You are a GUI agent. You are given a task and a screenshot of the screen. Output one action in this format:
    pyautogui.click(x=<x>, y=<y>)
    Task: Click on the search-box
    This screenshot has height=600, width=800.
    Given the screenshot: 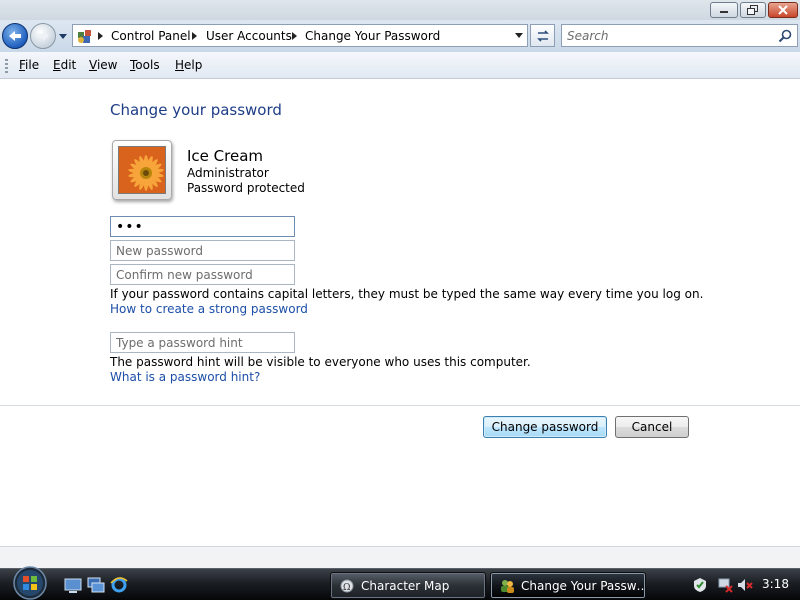 What is the action you would take?
    pyautogui.click(x=679, y=35)
    